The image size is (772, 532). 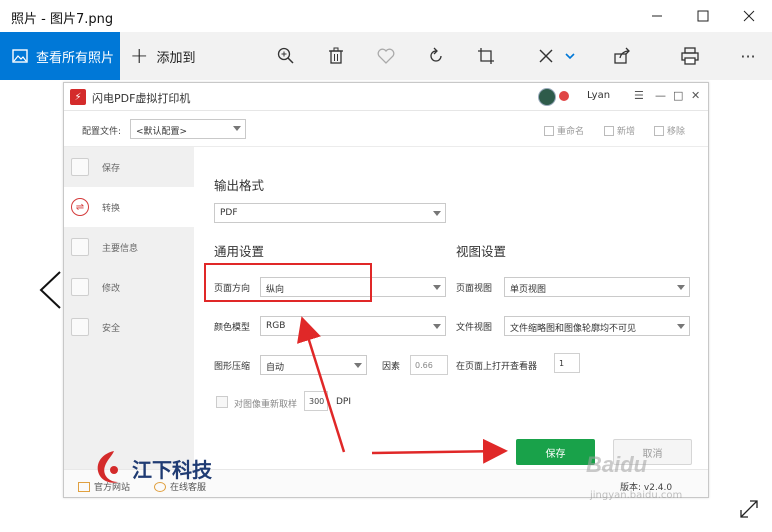 I want to click on baidu-subtitle: jingyan.baidu.com, so click(x=636, y=495).